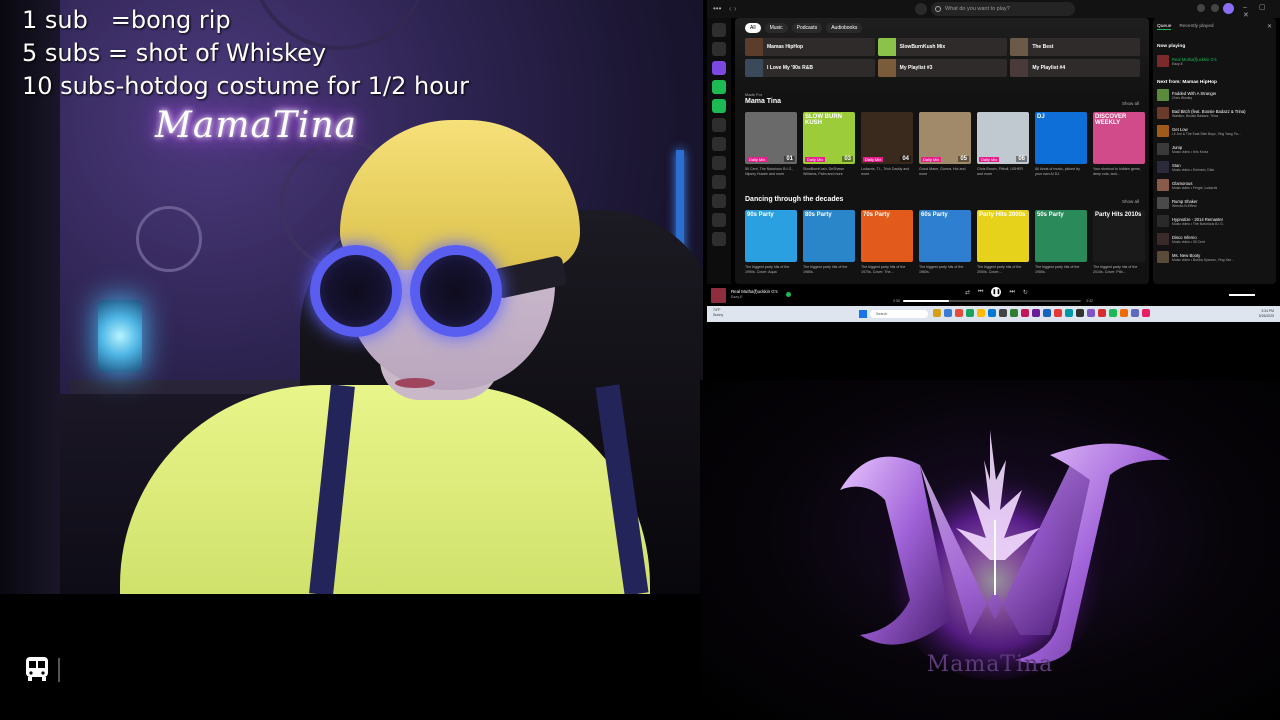 The image size is (1280, 720). What do you see at coordinates (737, 297) in the screenshot?
I see `player-artist: Eazy-E` at bounding box center [737, 297].